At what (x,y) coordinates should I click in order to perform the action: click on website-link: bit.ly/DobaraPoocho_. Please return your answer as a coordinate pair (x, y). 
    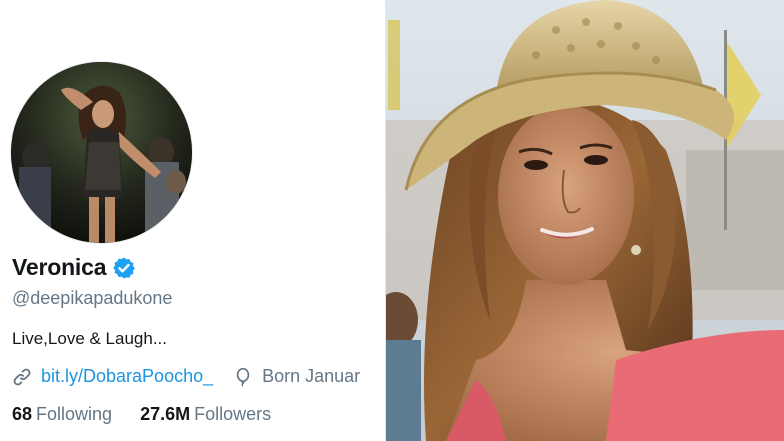
    Looking at the image, I should click on (127, 376).